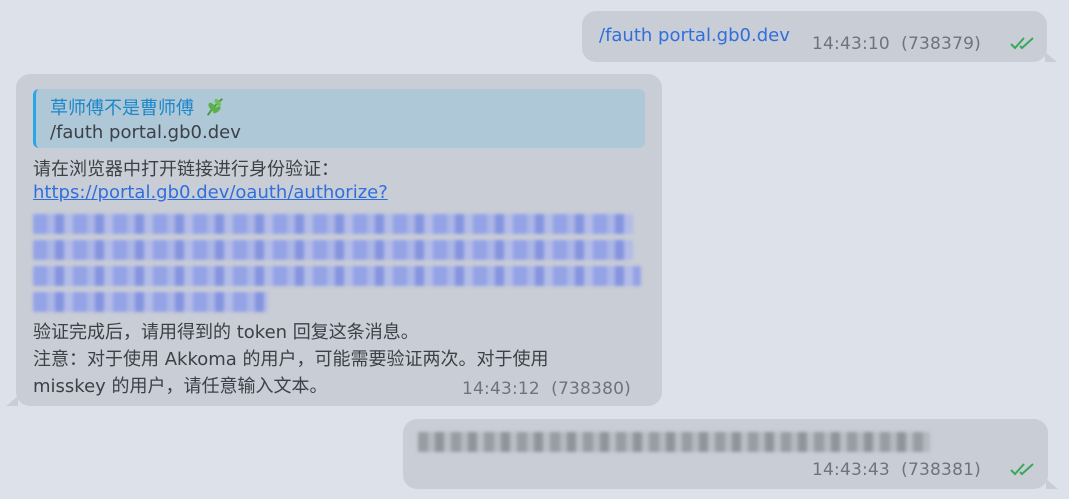  I want to click on message-line: 请在浏览器中打开链接进行身份验证：, so click(186, 169).